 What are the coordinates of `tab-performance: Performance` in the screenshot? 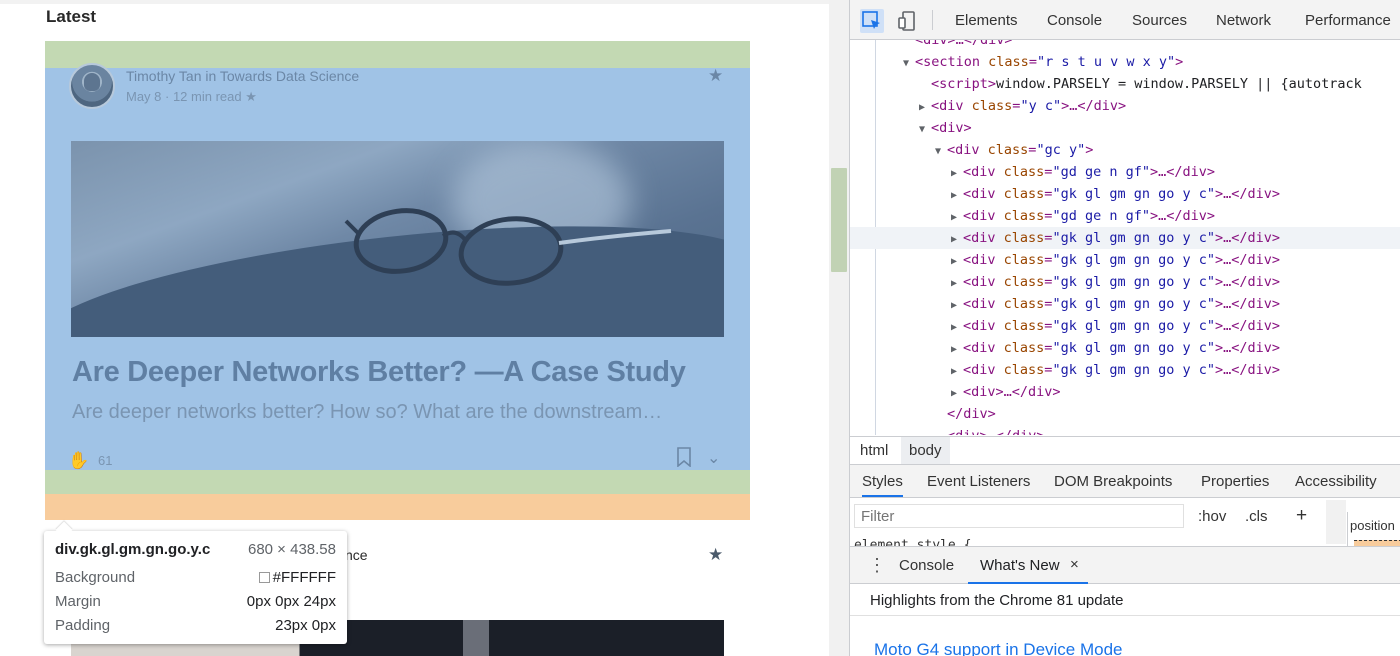 It's located at (1348, 20).